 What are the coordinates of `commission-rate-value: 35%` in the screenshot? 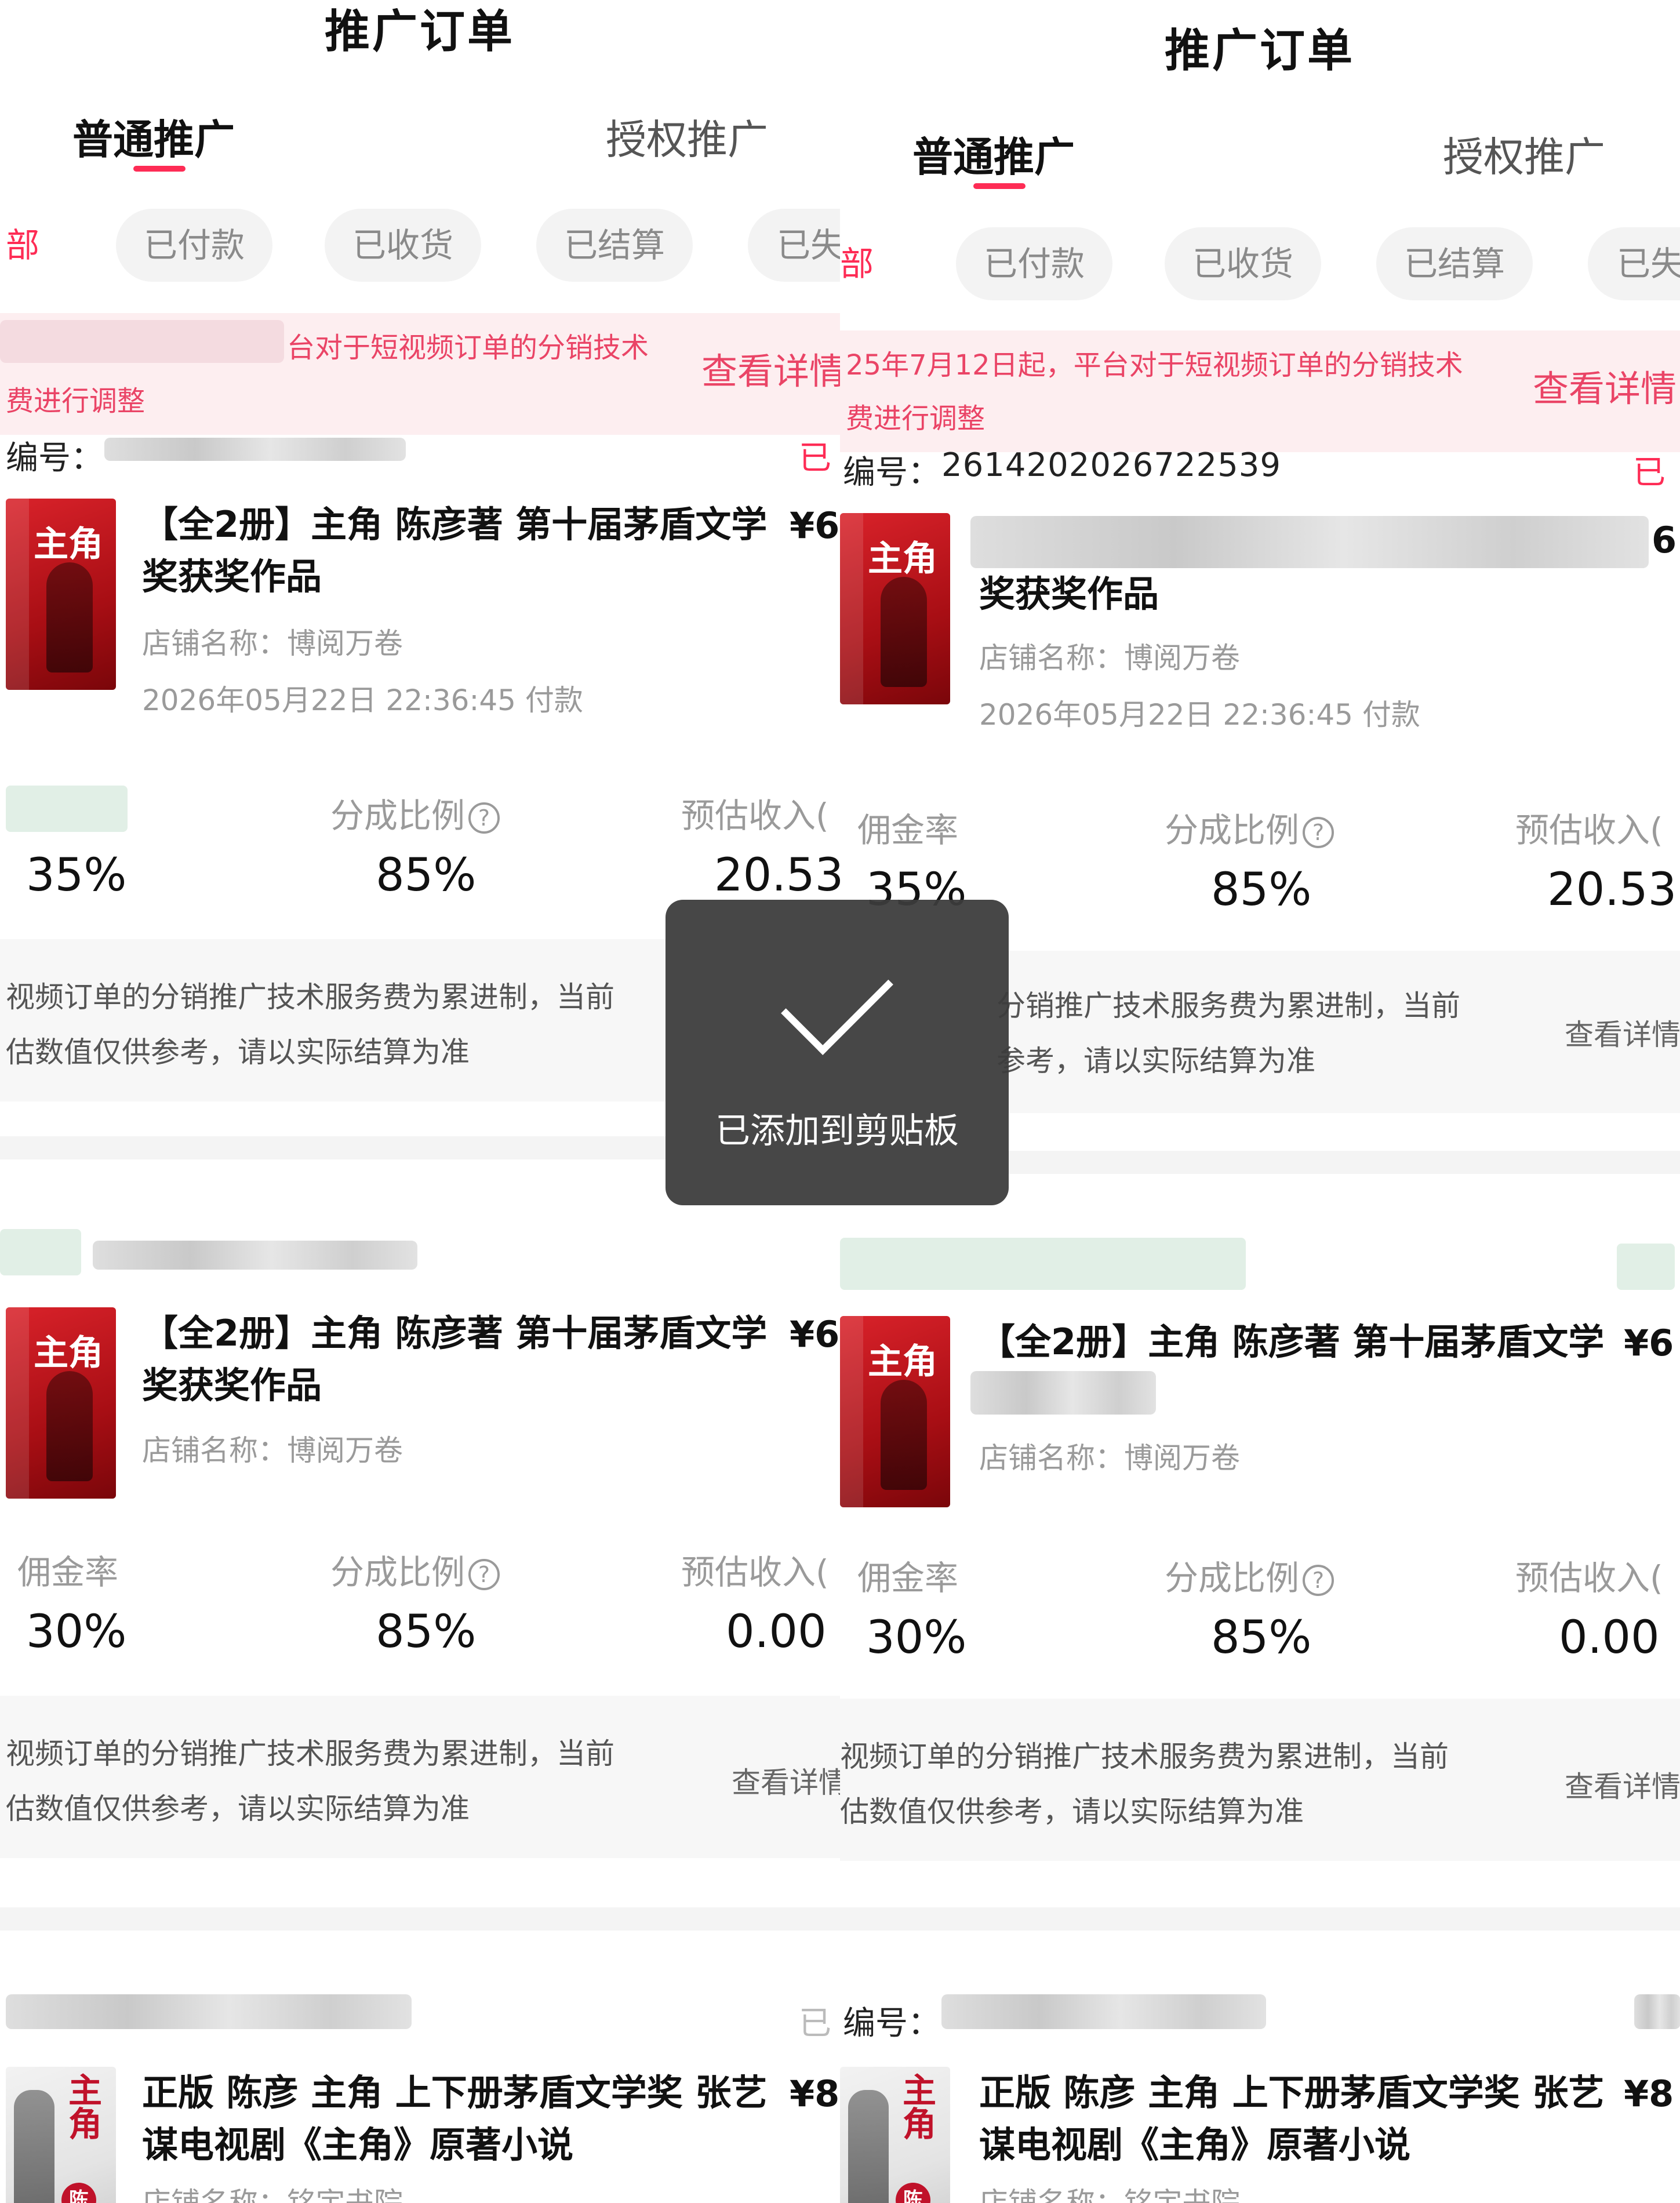 It's located at (76, 875).